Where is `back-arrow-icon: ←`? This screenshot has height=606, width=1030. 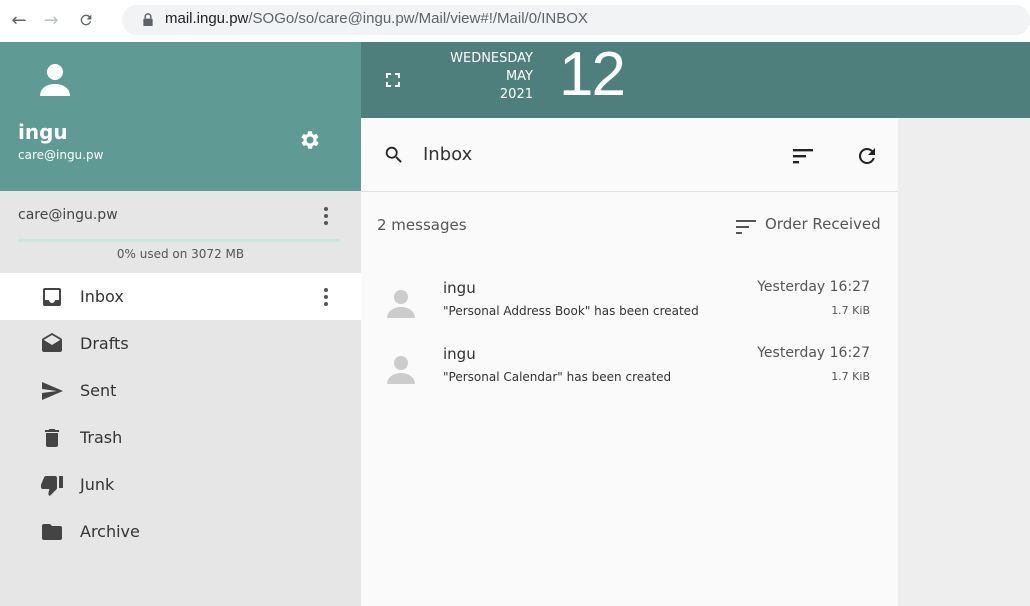 back-arrow-icon: ← is located at coordinates (19, 20).